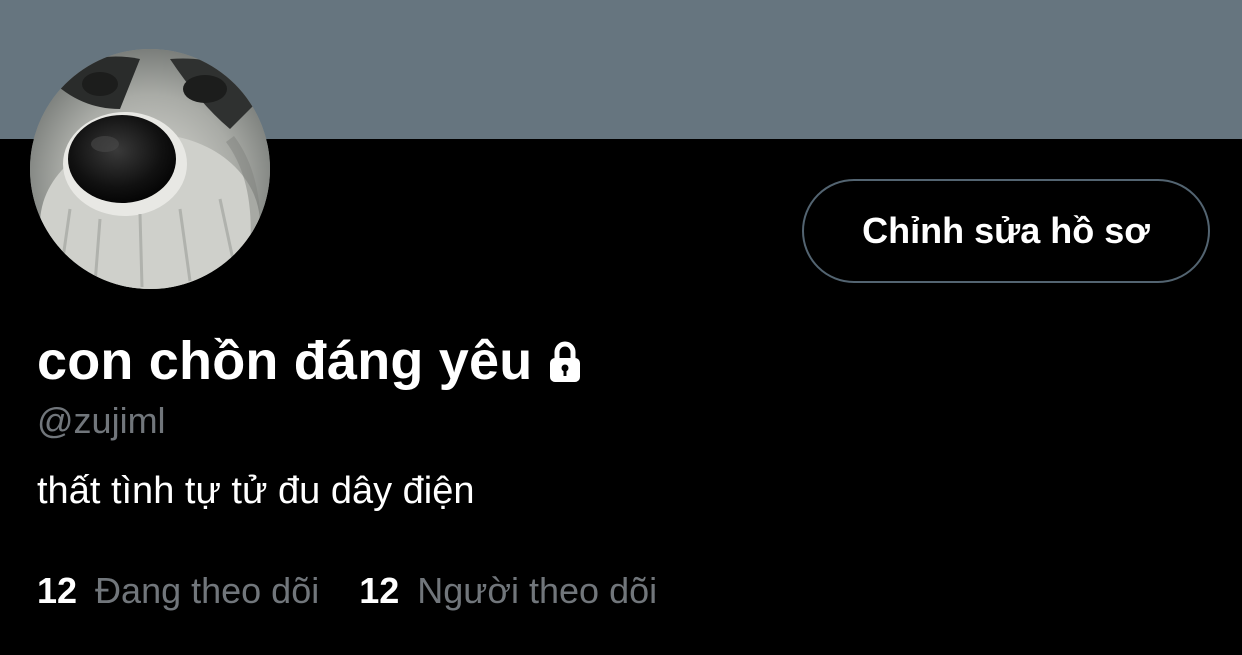 The width and height of the screenshot is (1242, 655). What do you see at coordinates (379, 590) in the screenshot?
I see `followers-count: 12` at bounding box center [379, 590].